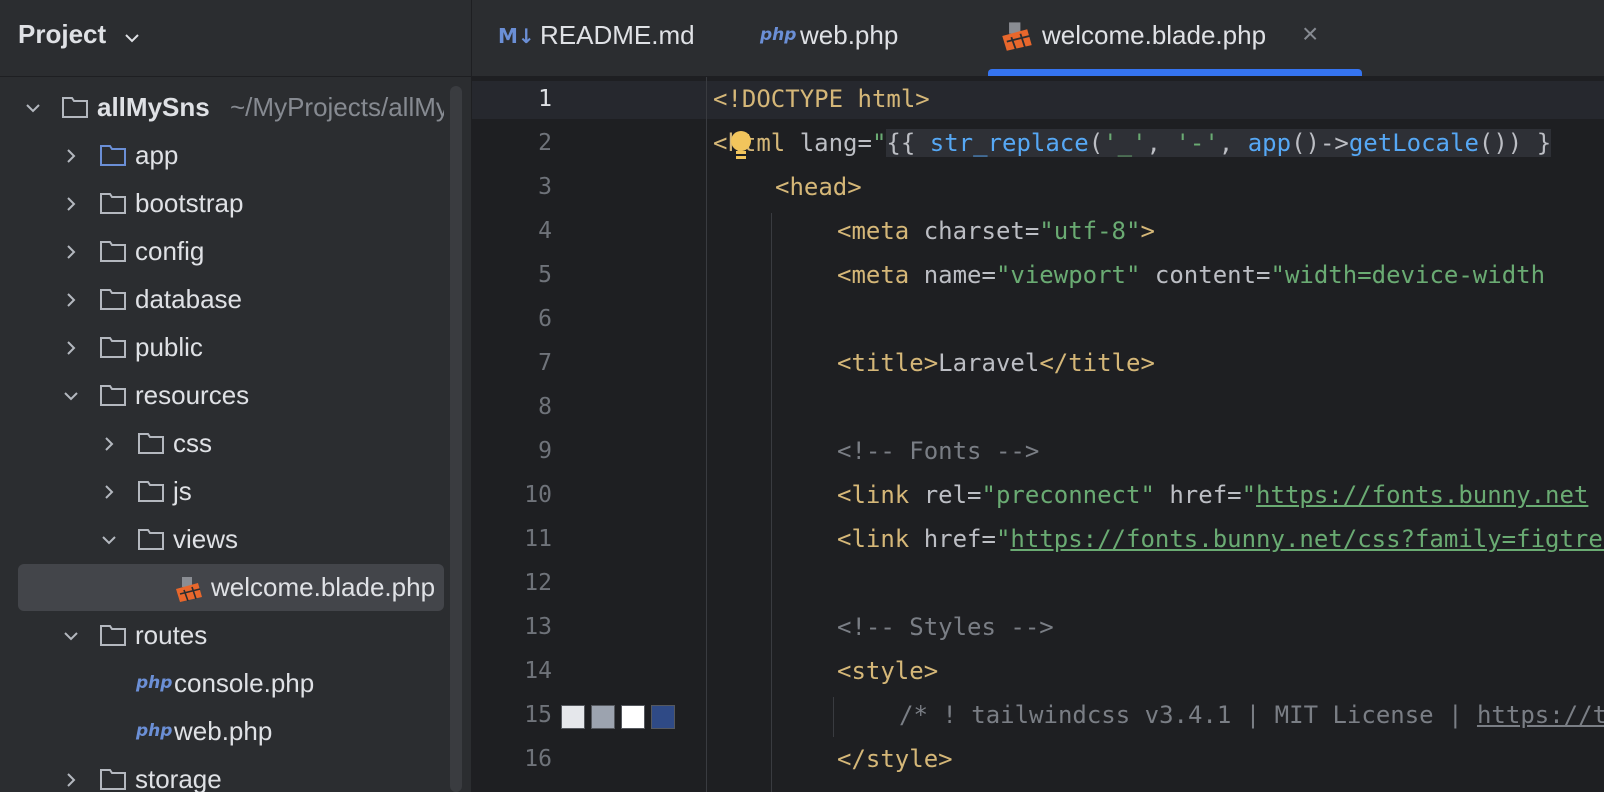 The width and height of the screenshot is (1604, 792). What do you see at coordinates (1068, 495) in the screenshot?
I see `token: "preconnect"` at bounding box center [1068, 495].